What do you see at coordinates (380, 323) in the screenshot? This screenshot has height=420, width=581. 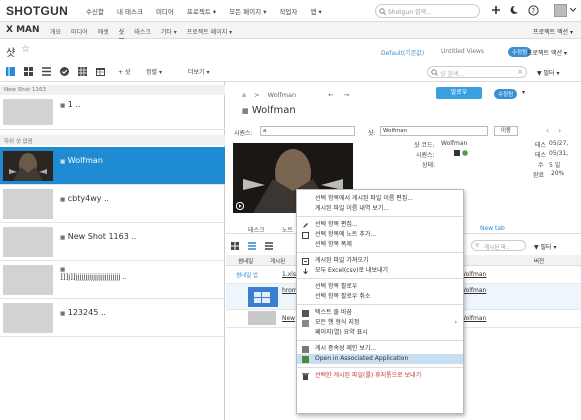 I see `menu-item-format-rows: 모든 행 형식 지정 ›` at bounding box center [380, 323].